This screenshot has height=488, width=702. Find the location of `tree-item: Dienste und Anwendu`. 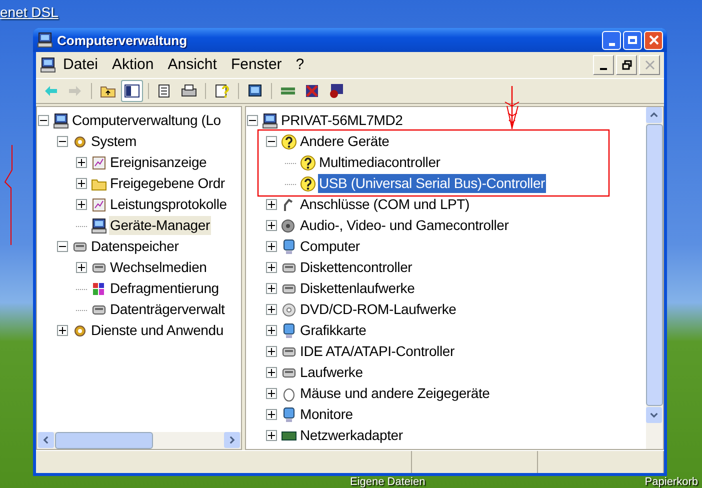

tree-item: Dienste und Anwendu is located at coordinates (157, 330).